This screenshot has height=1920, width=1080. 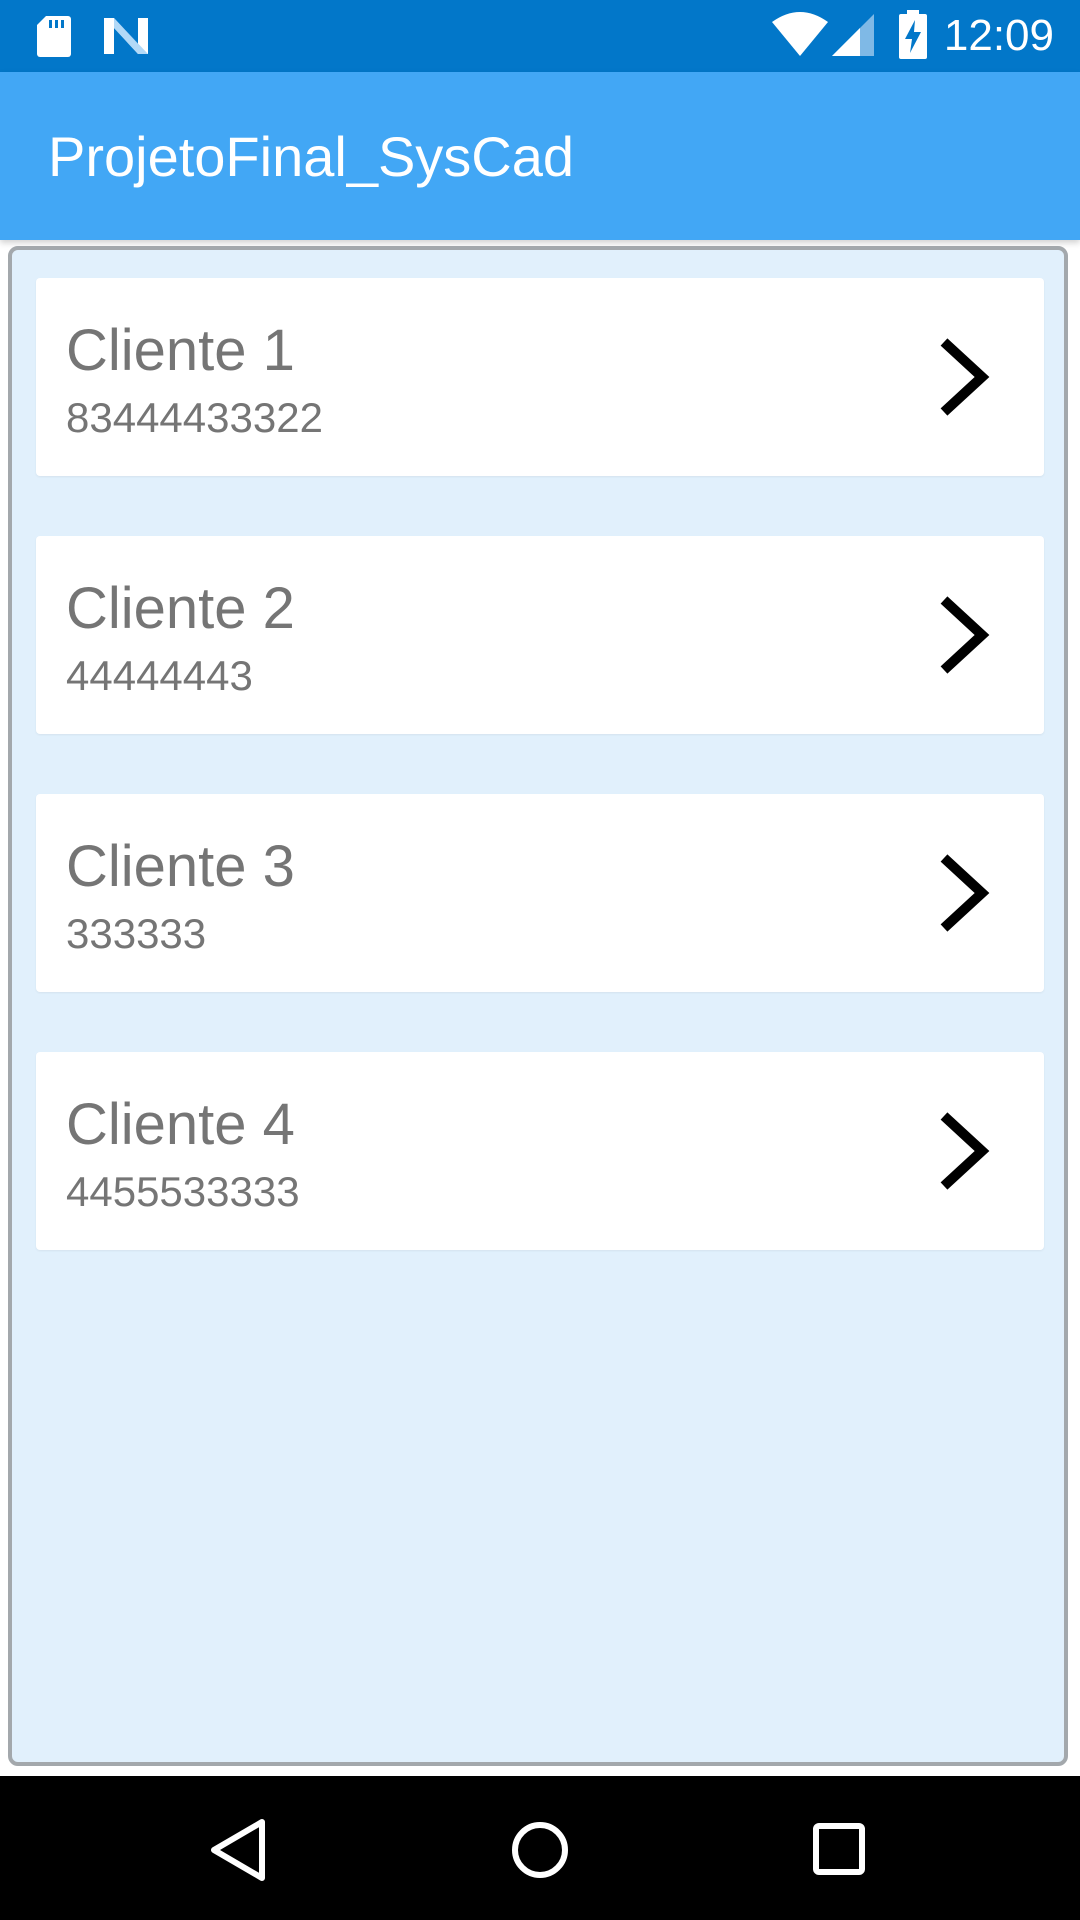 I want to click on home-icon, so click(x=540, y=1850).